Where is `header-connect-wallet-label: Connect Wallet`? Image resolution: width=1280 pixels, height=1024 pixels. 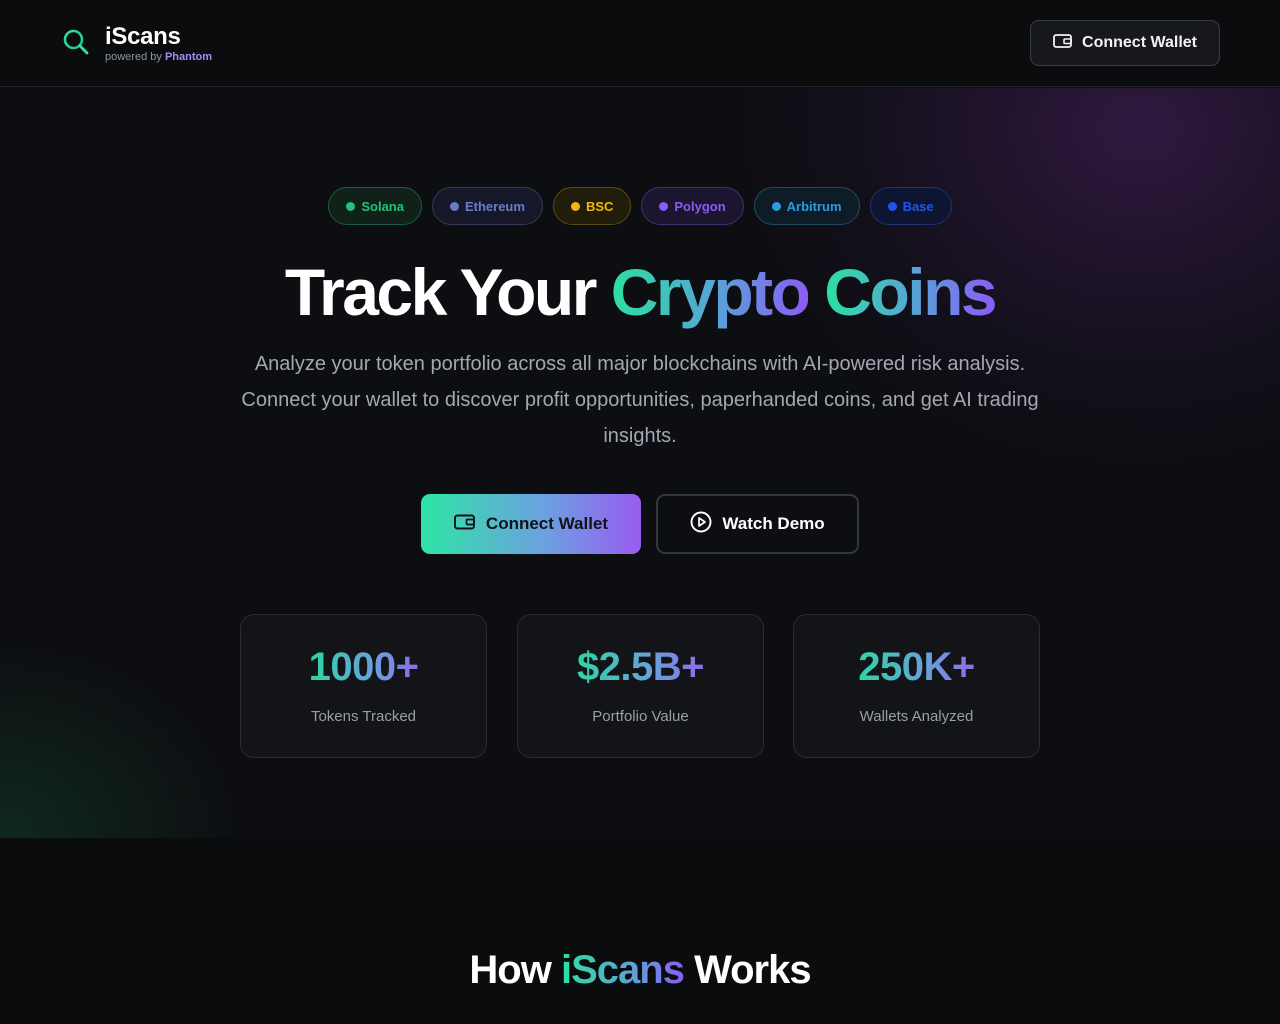 header-connect-wallet-label: Connect Wallet is located at coordinates (1139, 42).